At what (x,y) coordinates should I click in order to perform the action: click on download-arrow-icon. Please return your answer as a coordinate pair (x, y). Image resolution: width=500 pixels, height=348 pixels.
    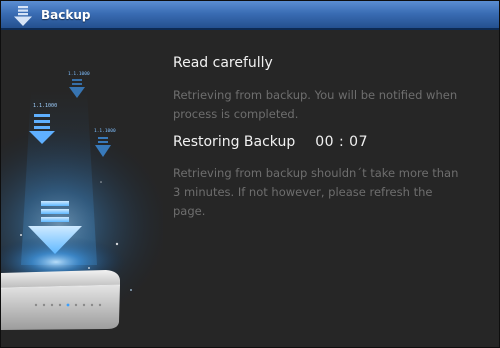
    Looking at the image, I should click on (23, 16).